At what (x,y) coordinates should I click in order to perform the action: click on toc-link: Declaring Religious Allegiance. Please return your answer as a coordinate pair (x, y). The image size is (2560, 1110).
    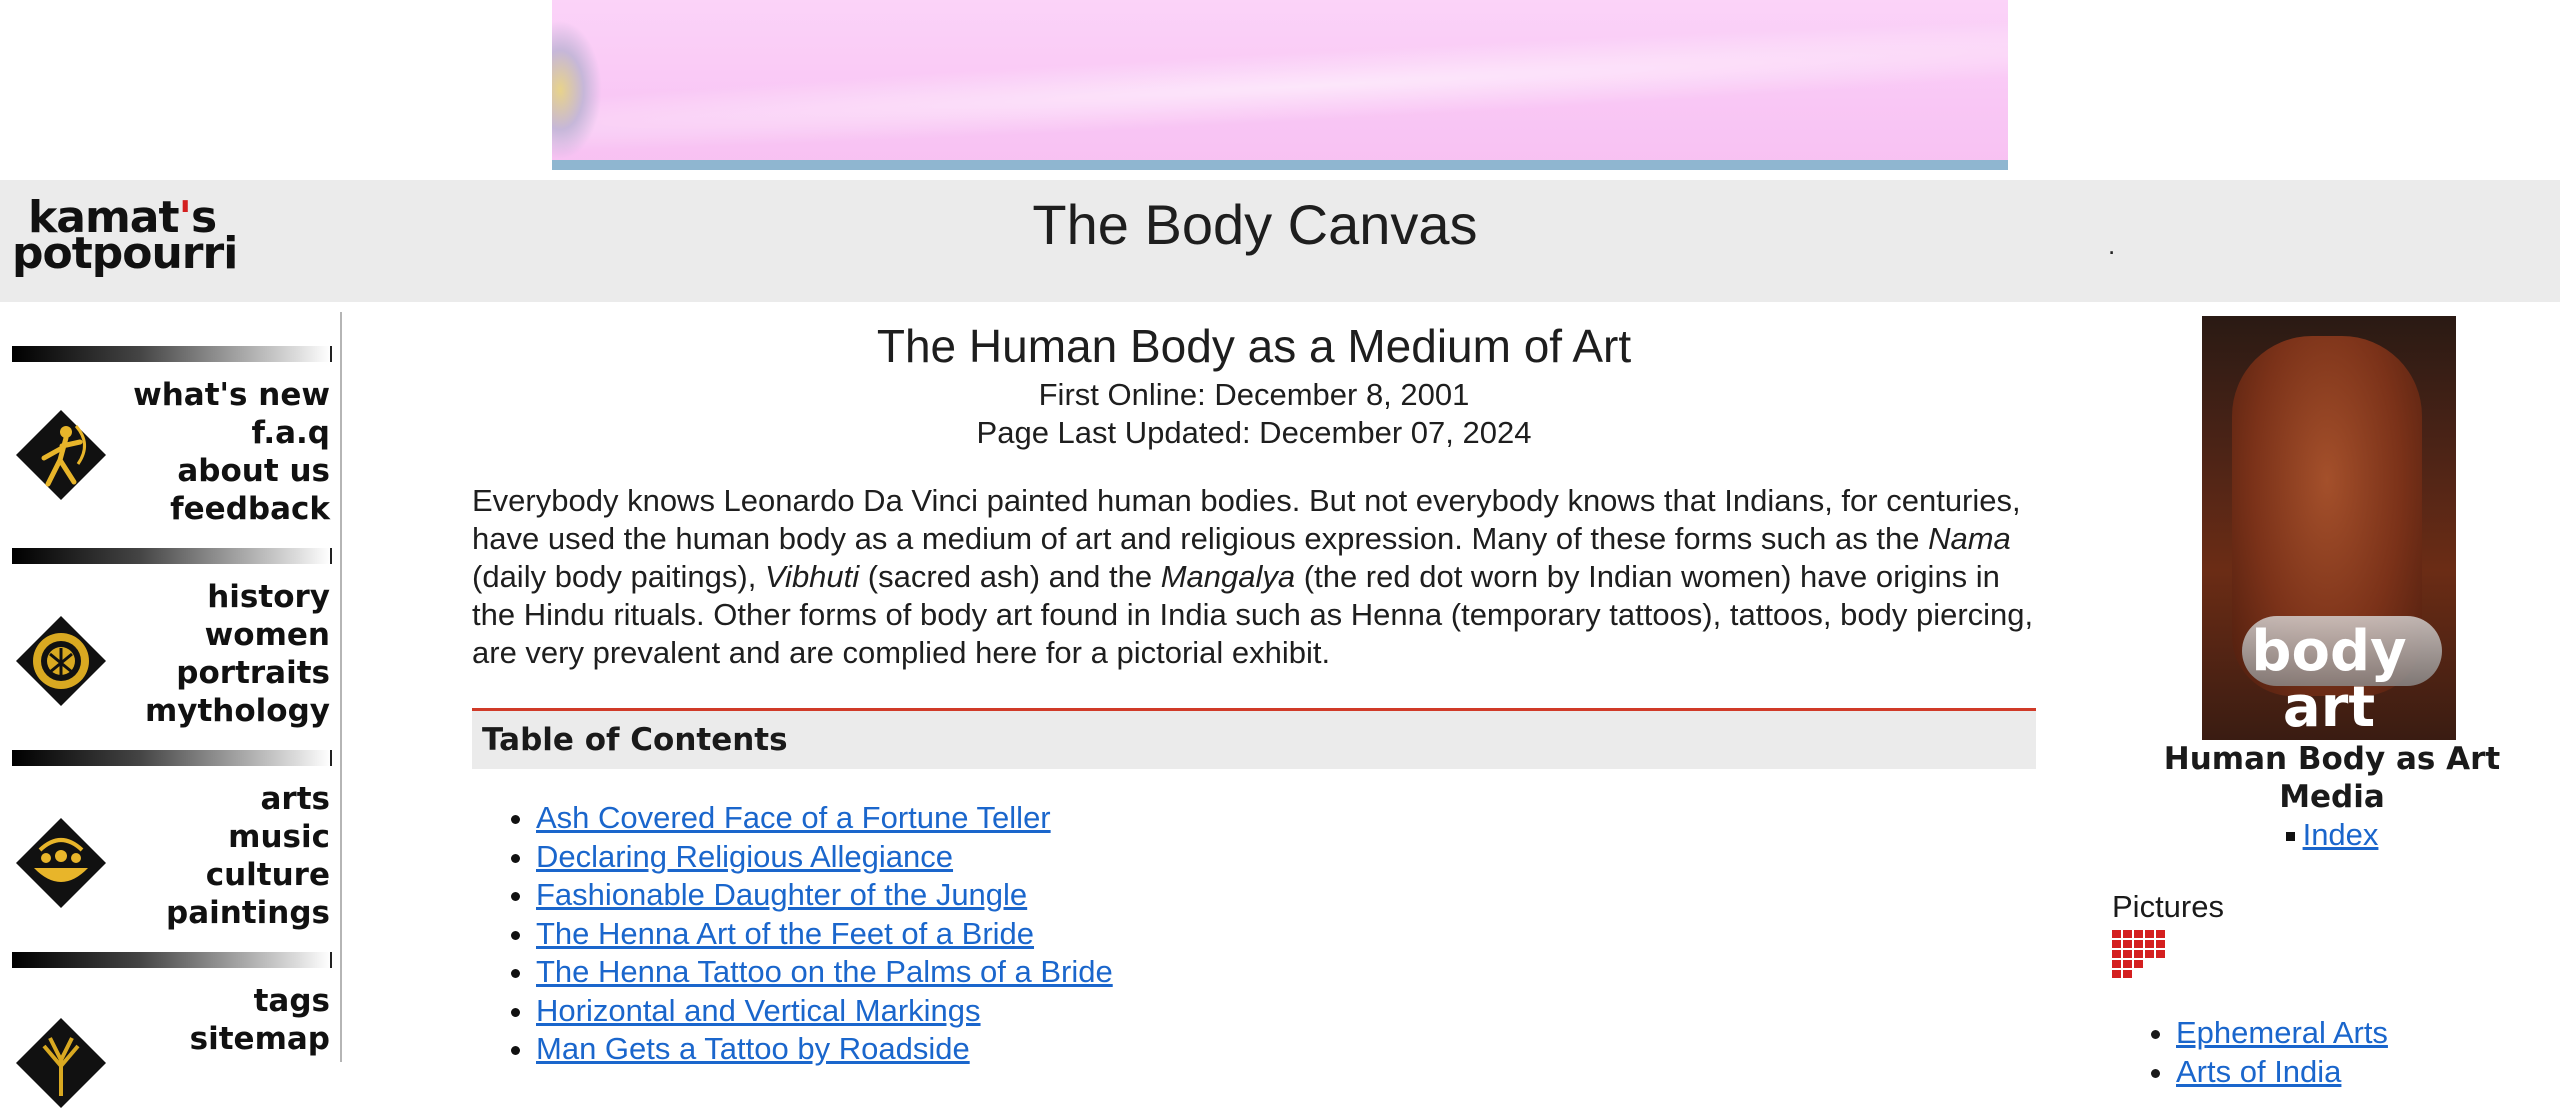
    Looking at the image, I should click on (744, 856).